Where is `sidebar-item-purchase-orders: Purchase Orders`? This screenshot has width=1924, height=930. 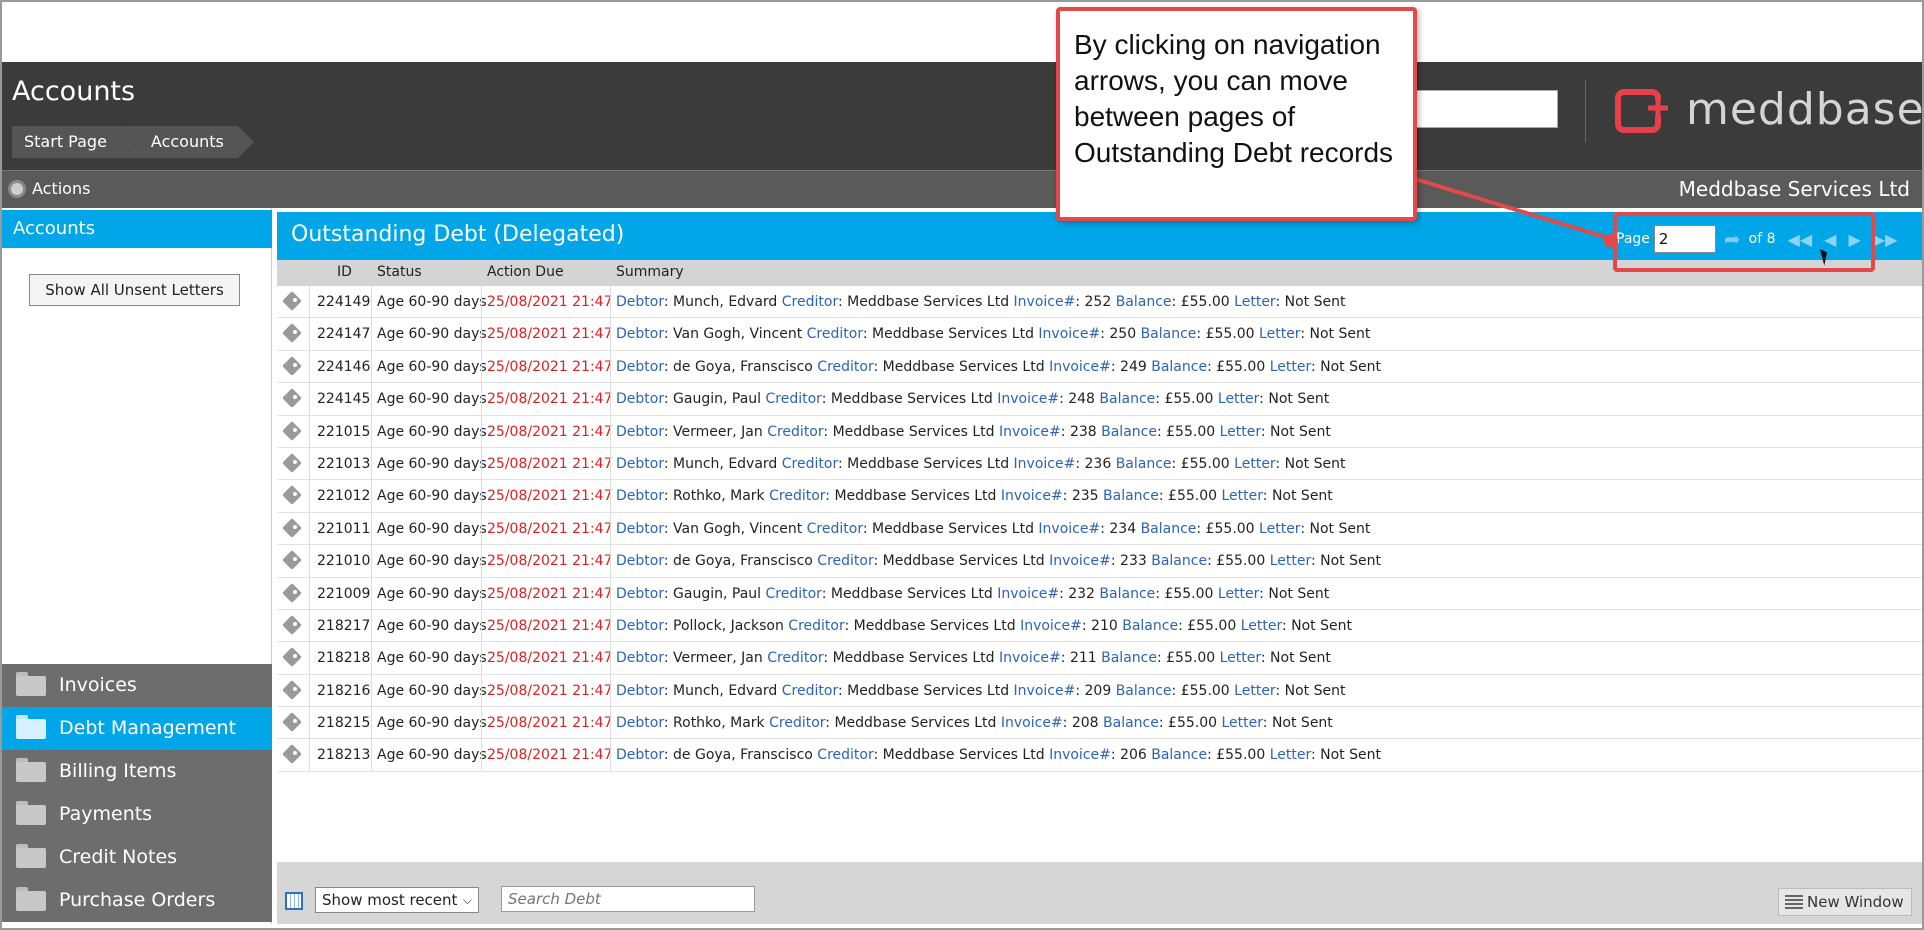
sidebar-item-purchase-orders: Purchase Orders is located at coordinates (137, 900).